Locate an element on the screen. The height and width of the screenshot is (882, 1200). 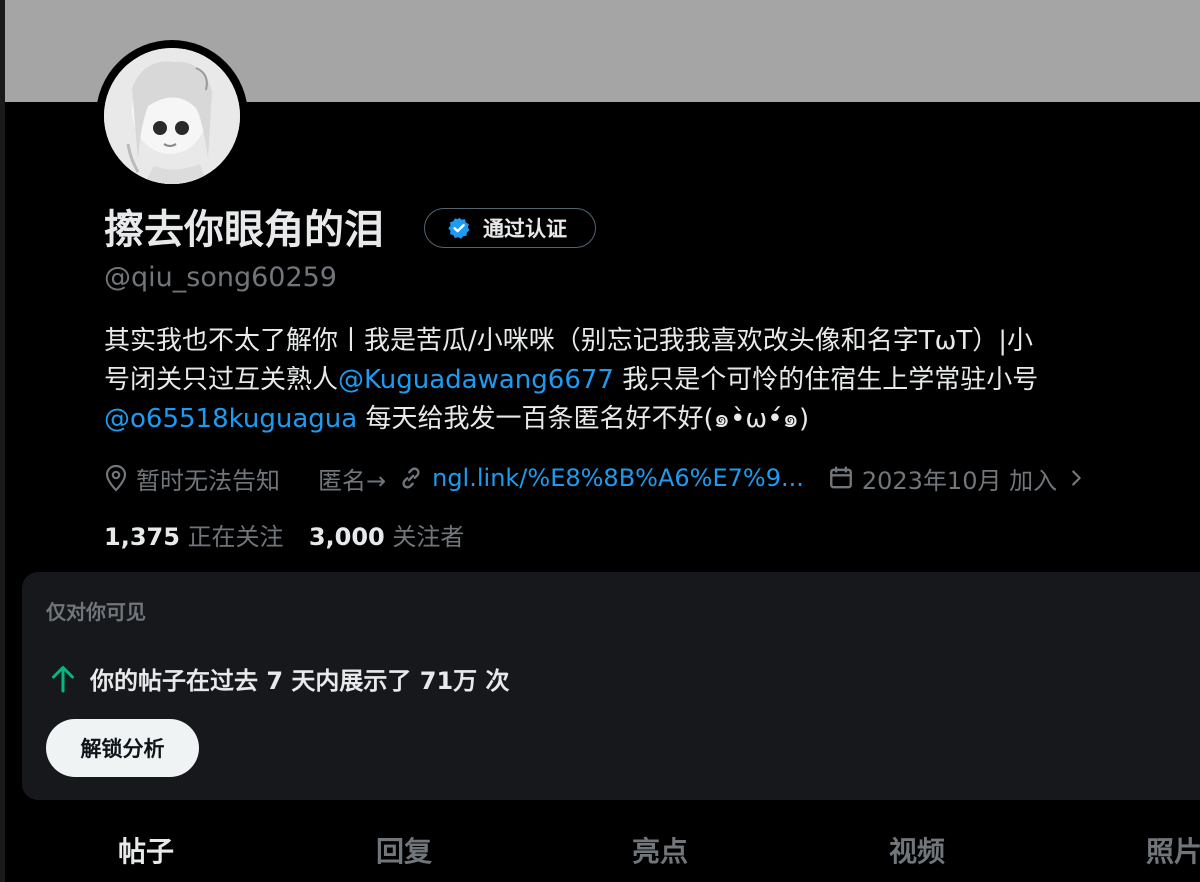
following-link: 1,375 正在关注 is located at coordinates (194, 537).